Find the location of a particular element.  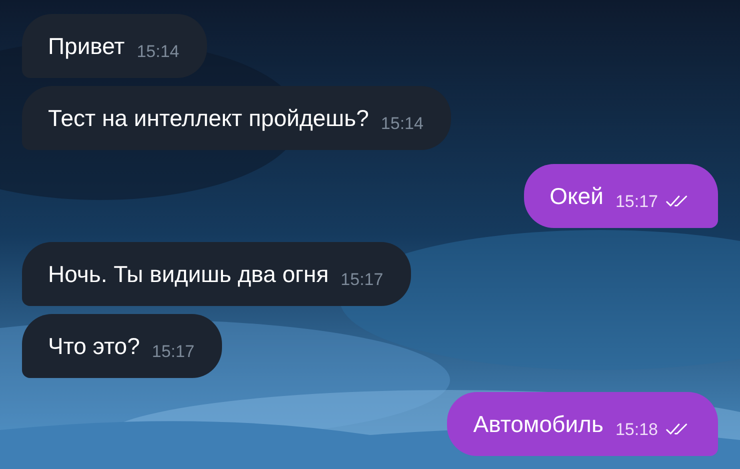

message-text: Окей is located at coordinates (577, 196).